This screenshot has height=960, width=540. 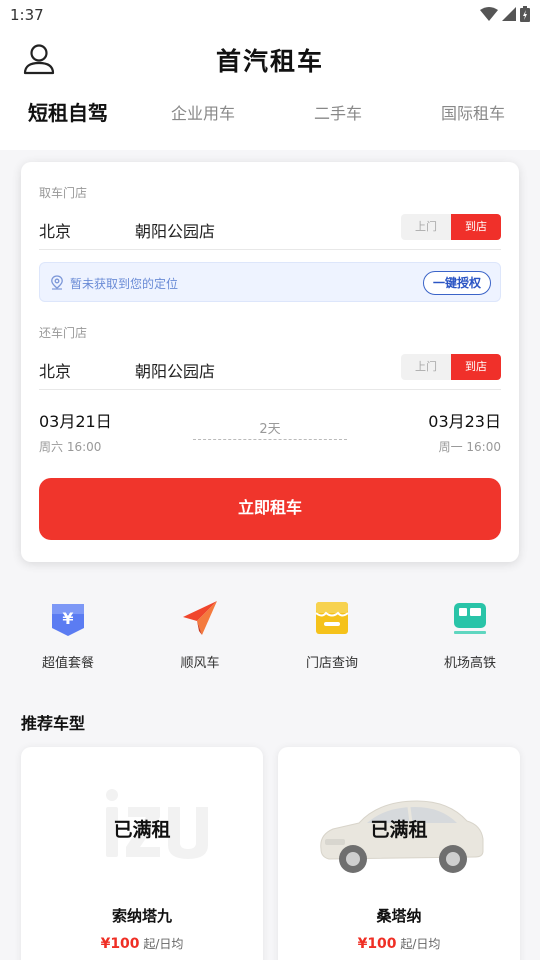 What do you see at coordinates (332, 618) in the screenshot?
I see `store-icon` at bounding box center [332, 618].